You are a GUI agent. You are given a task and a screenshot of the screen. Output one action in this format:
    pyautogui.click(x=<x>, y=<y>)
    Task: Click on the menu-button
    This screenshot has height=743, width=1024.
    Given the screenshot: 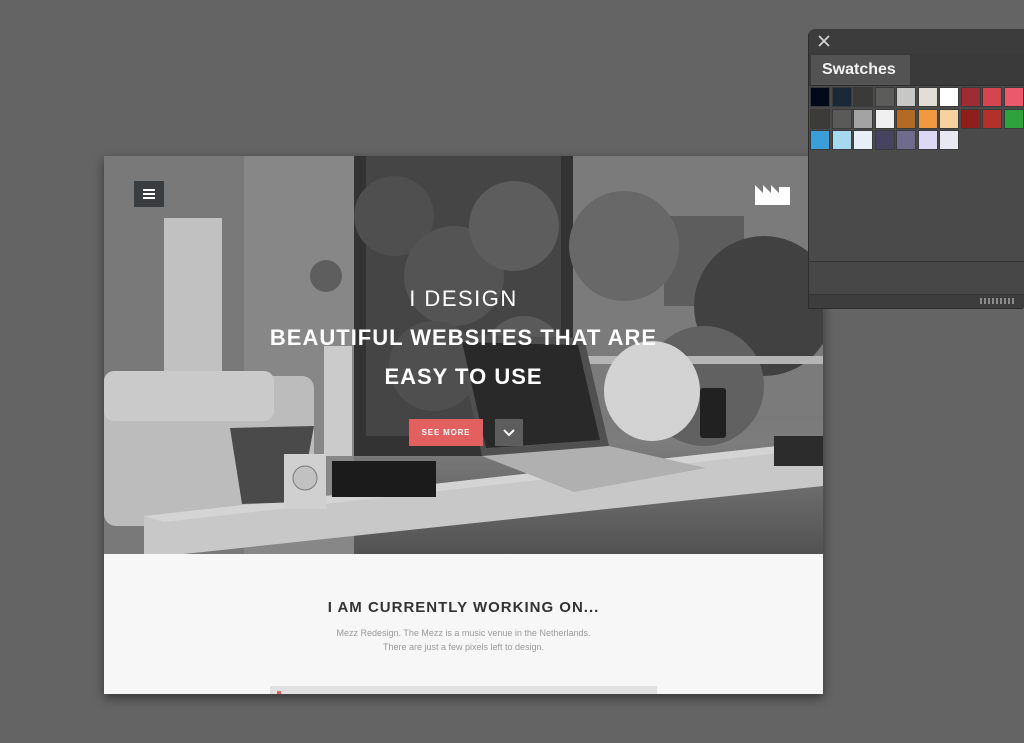 What is the action you would take?
    pyautogui.click(x=149, y=194)
    